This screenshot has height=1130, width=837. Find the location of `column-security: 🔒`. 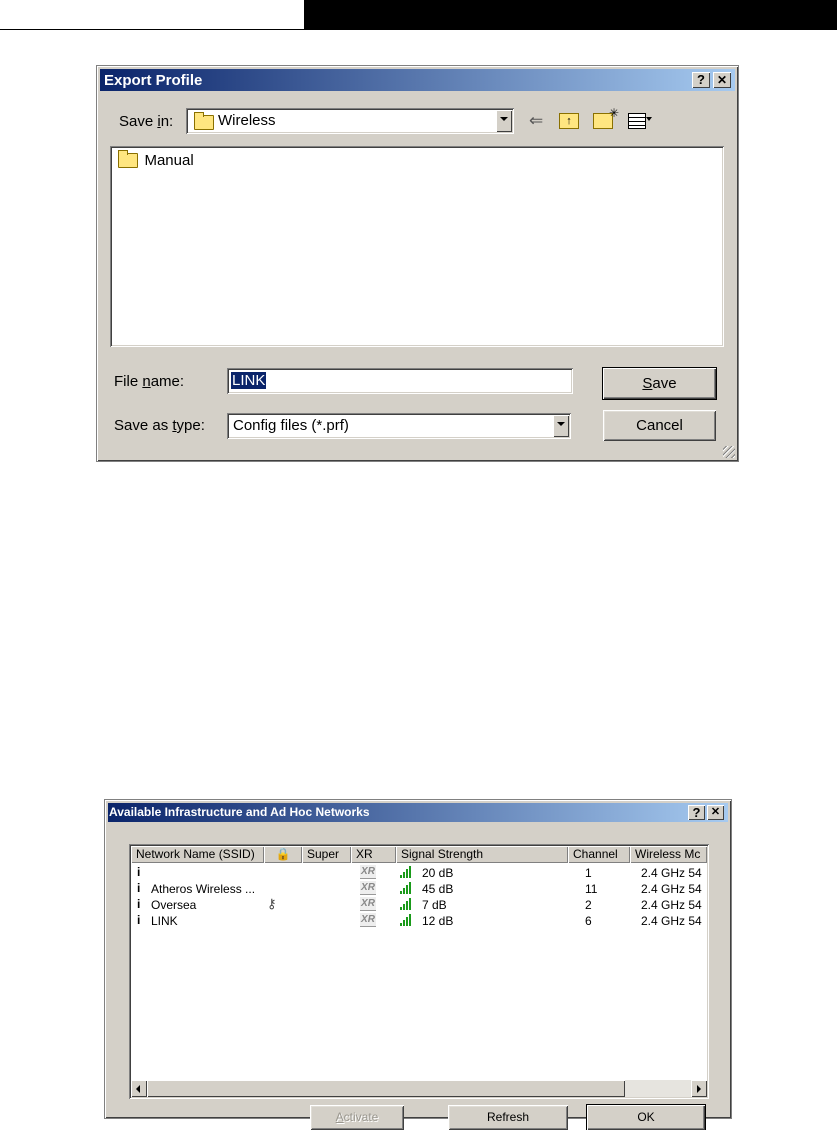

column-security: 🔒 is located at coordinates (283, 854).